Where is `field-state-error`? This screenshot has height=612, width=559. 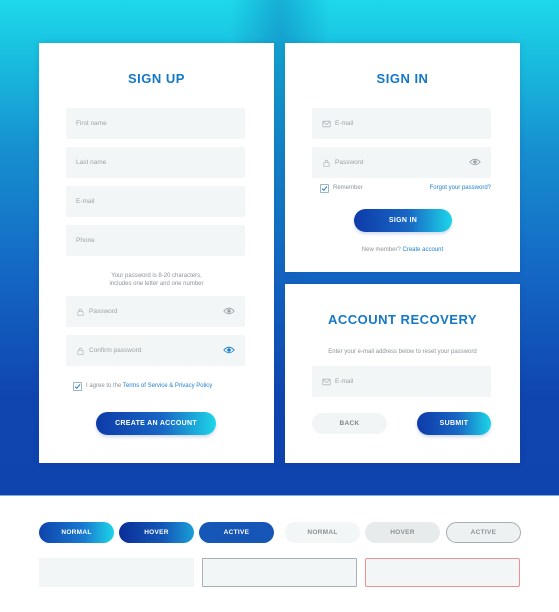
field-state-error is located at coordinates (442, 572).